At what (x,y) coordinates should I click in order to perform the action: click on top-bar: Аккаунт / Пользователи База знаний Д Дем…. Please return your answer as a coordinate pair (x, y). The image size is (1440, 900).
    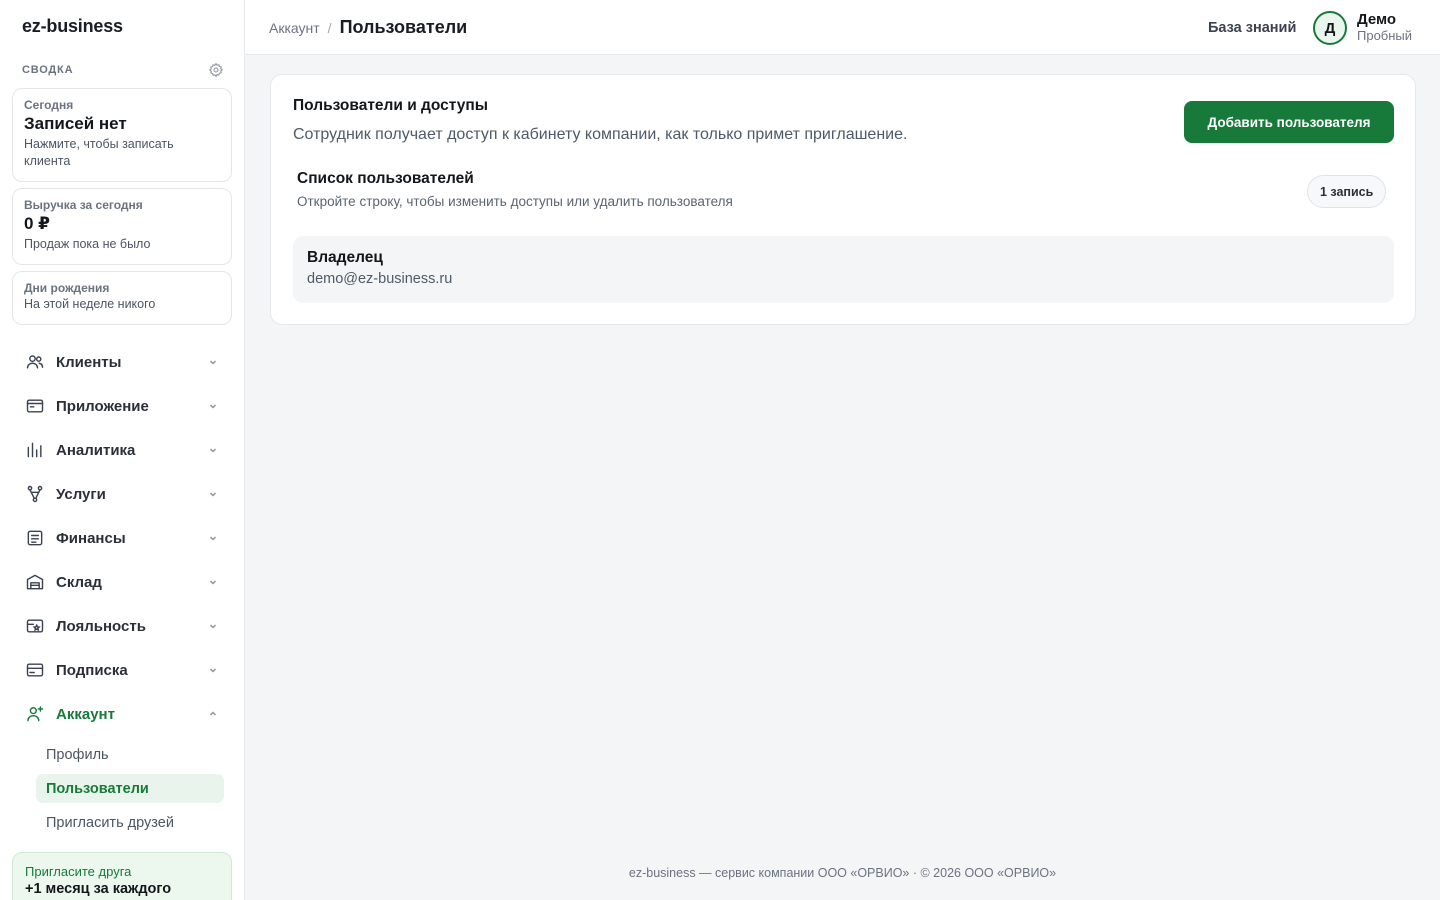
    Looking at the image, I should click on (842, 27).